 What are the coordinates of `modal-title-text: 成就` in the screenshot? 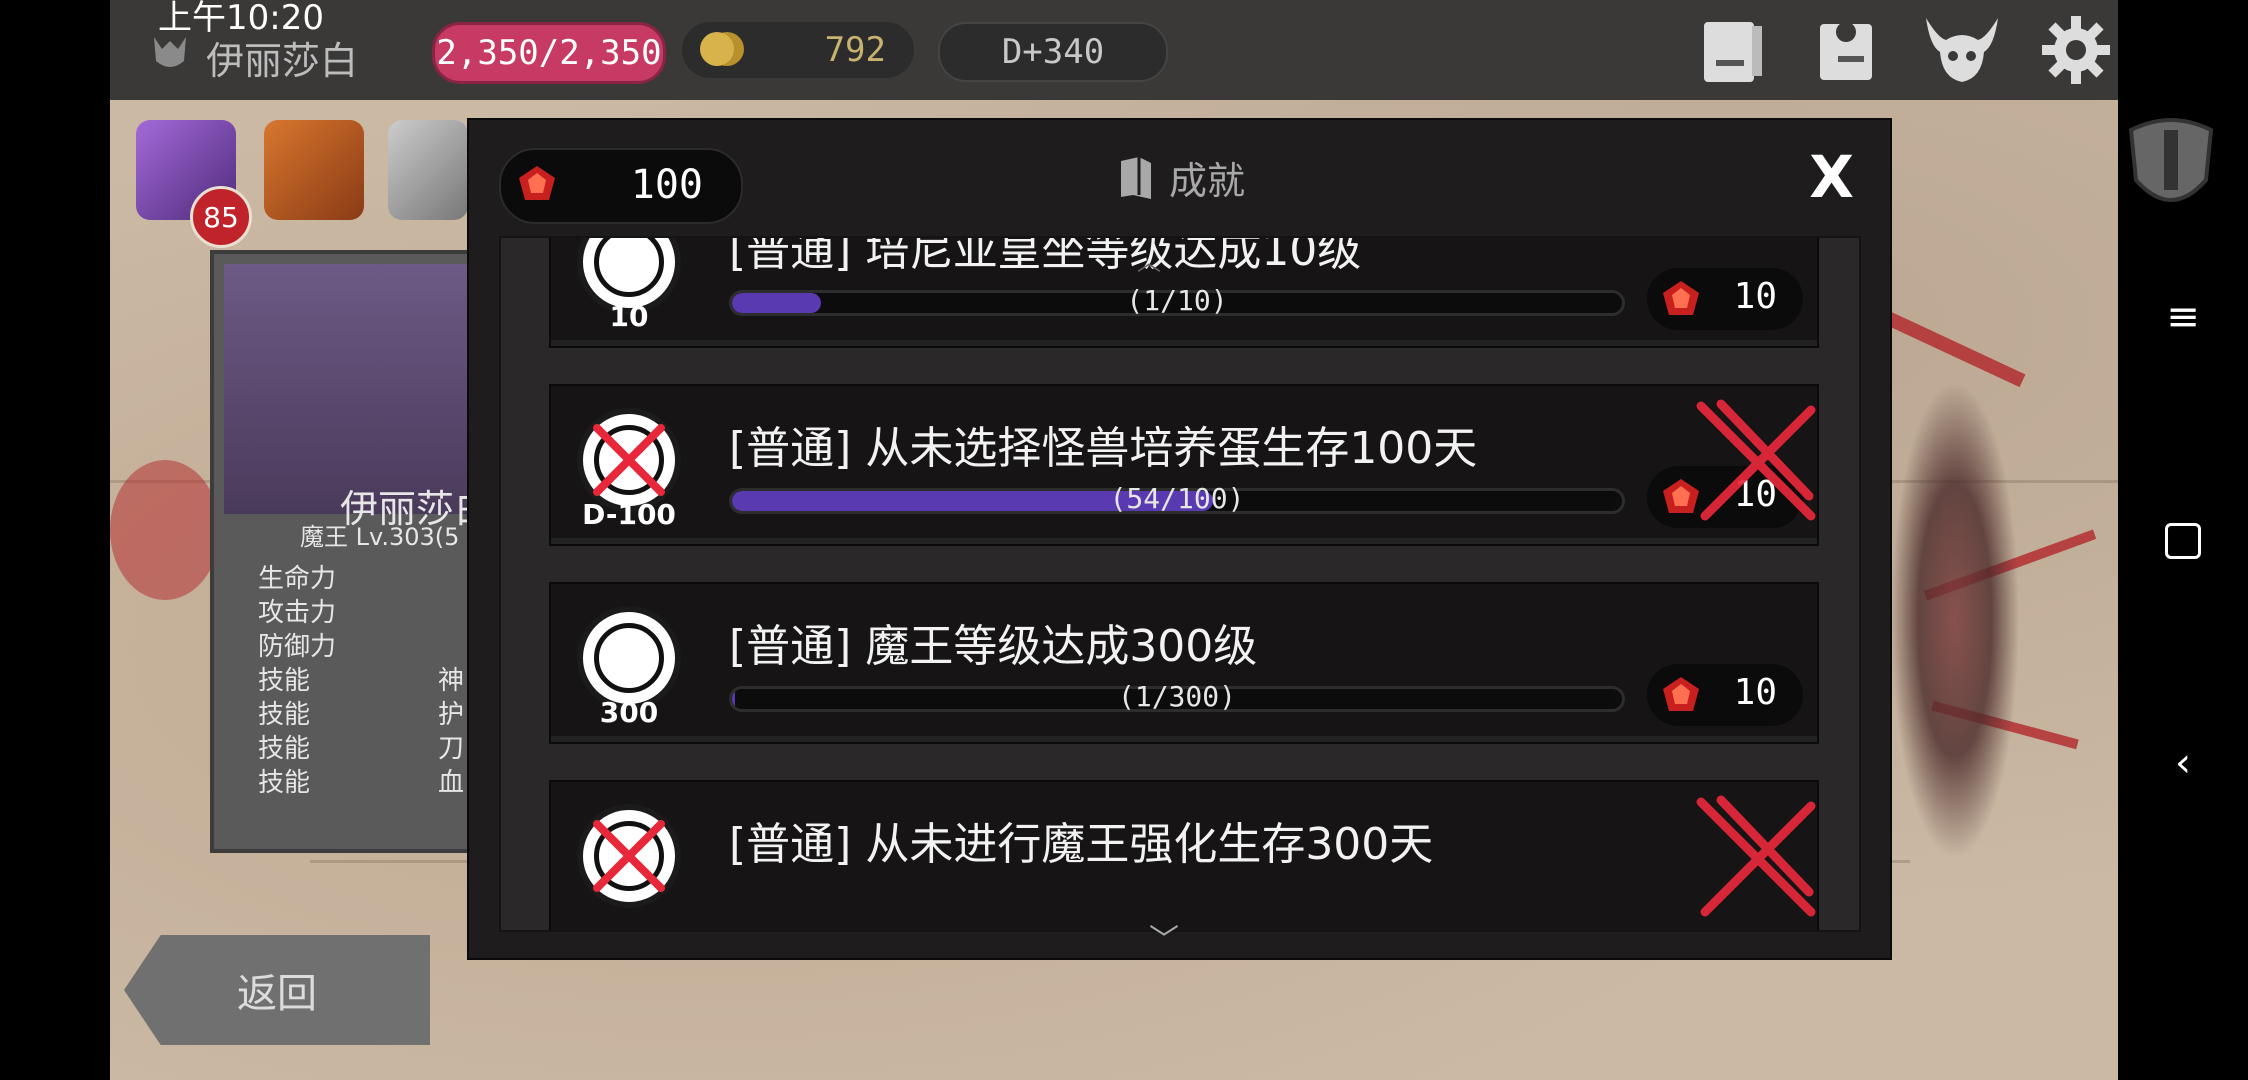 It's located at (1207, 181).